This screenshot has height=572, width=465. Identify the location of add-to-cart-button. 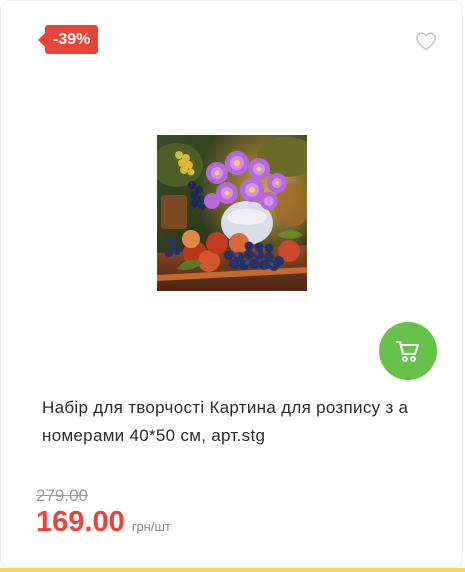
(408, 351).